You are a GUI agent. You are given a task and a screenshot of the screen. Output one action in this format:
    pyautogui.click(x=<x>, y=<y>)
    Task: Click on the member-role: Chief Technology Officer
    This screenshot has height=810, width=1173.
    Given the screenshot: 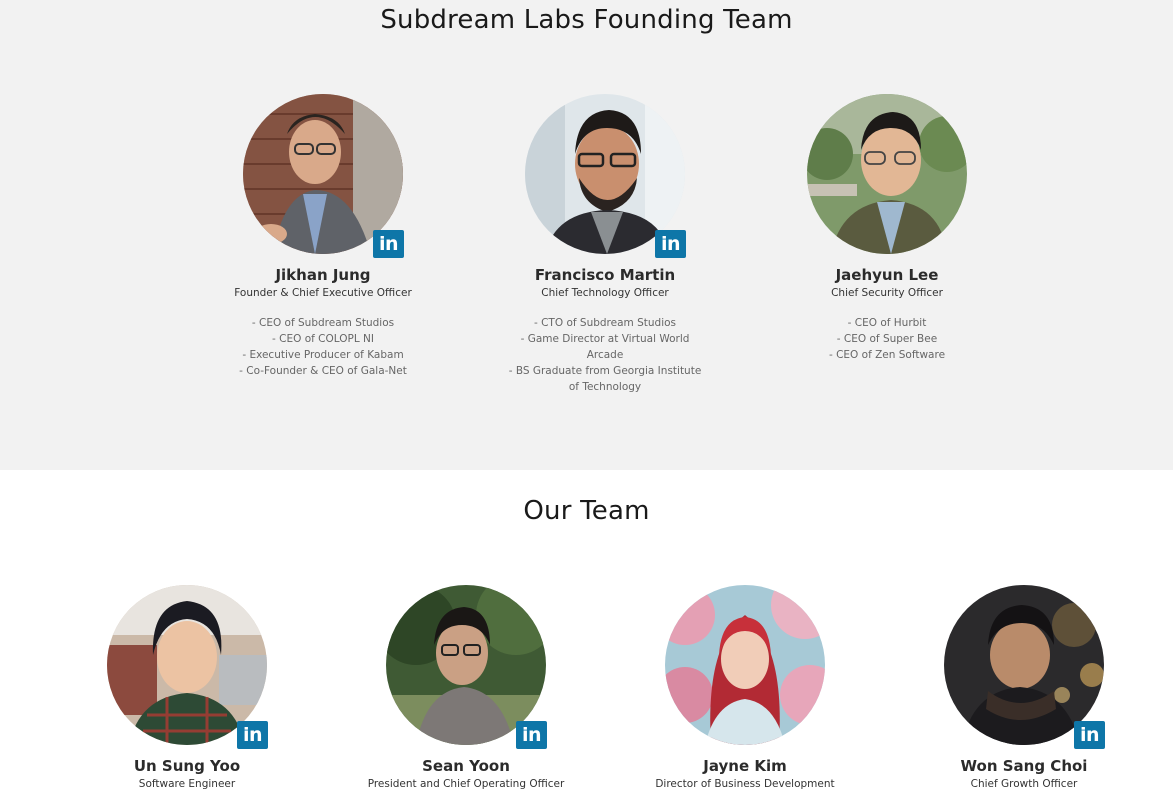 What is the action you would take?
    pyautogui.click(x=605, y=293)
    